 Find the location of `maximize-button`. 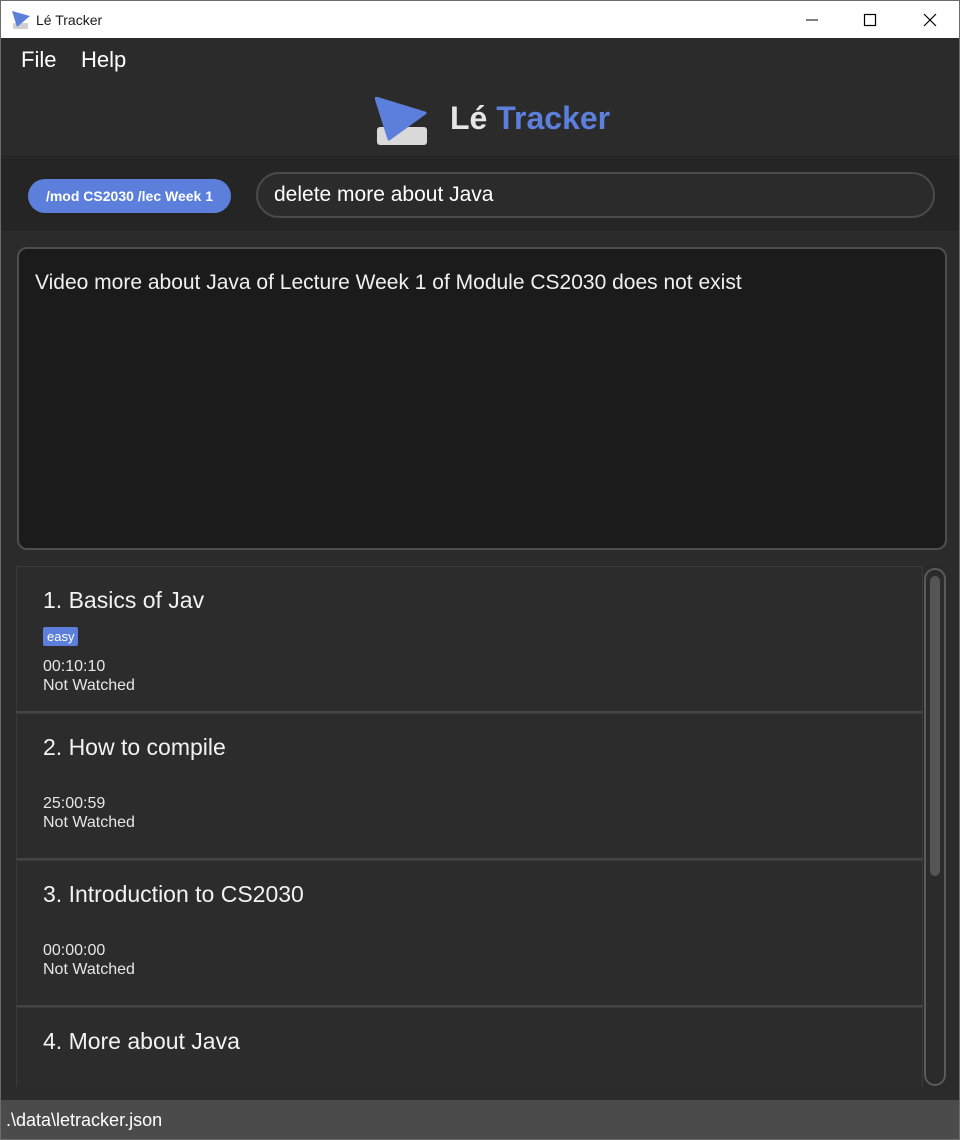

maximize-button is located at coordinates (870, 19).